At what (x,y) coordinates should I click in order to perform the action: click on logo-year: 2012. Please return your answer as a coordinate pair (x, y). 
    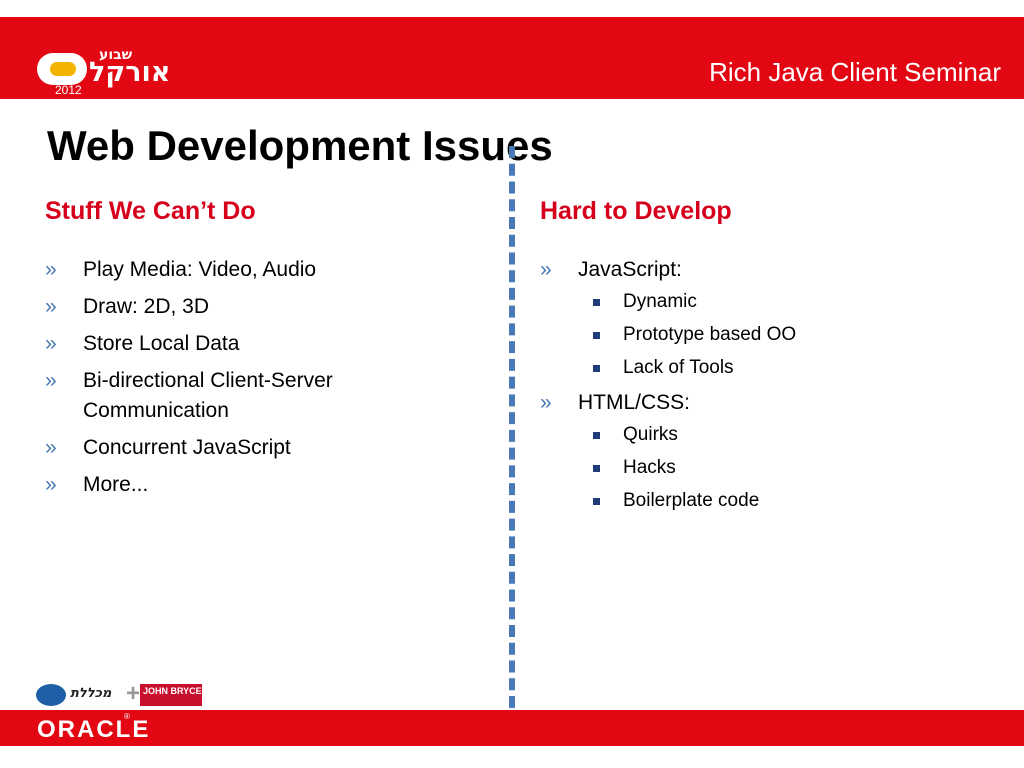
    Looking at the image, I should click on (68, 90).